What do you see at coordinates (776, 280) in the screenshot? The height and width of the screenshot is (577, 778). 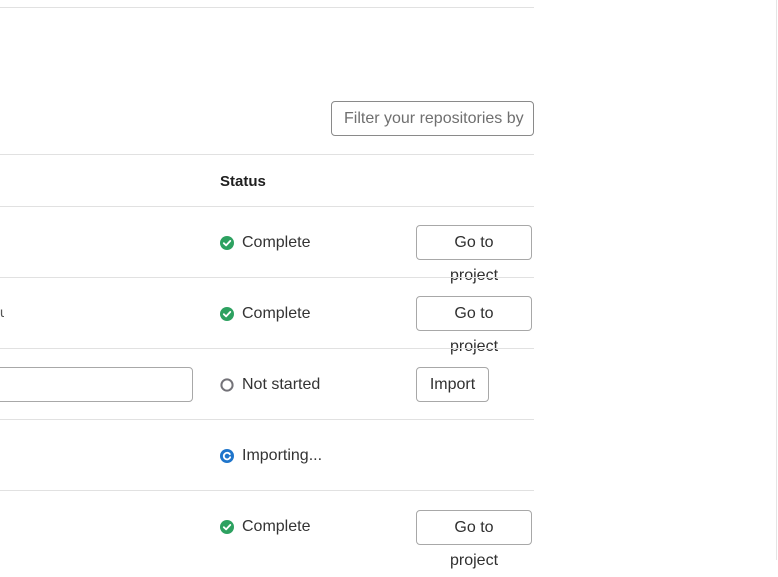 I see `panel-right-border` at bounding box center [776, 280].